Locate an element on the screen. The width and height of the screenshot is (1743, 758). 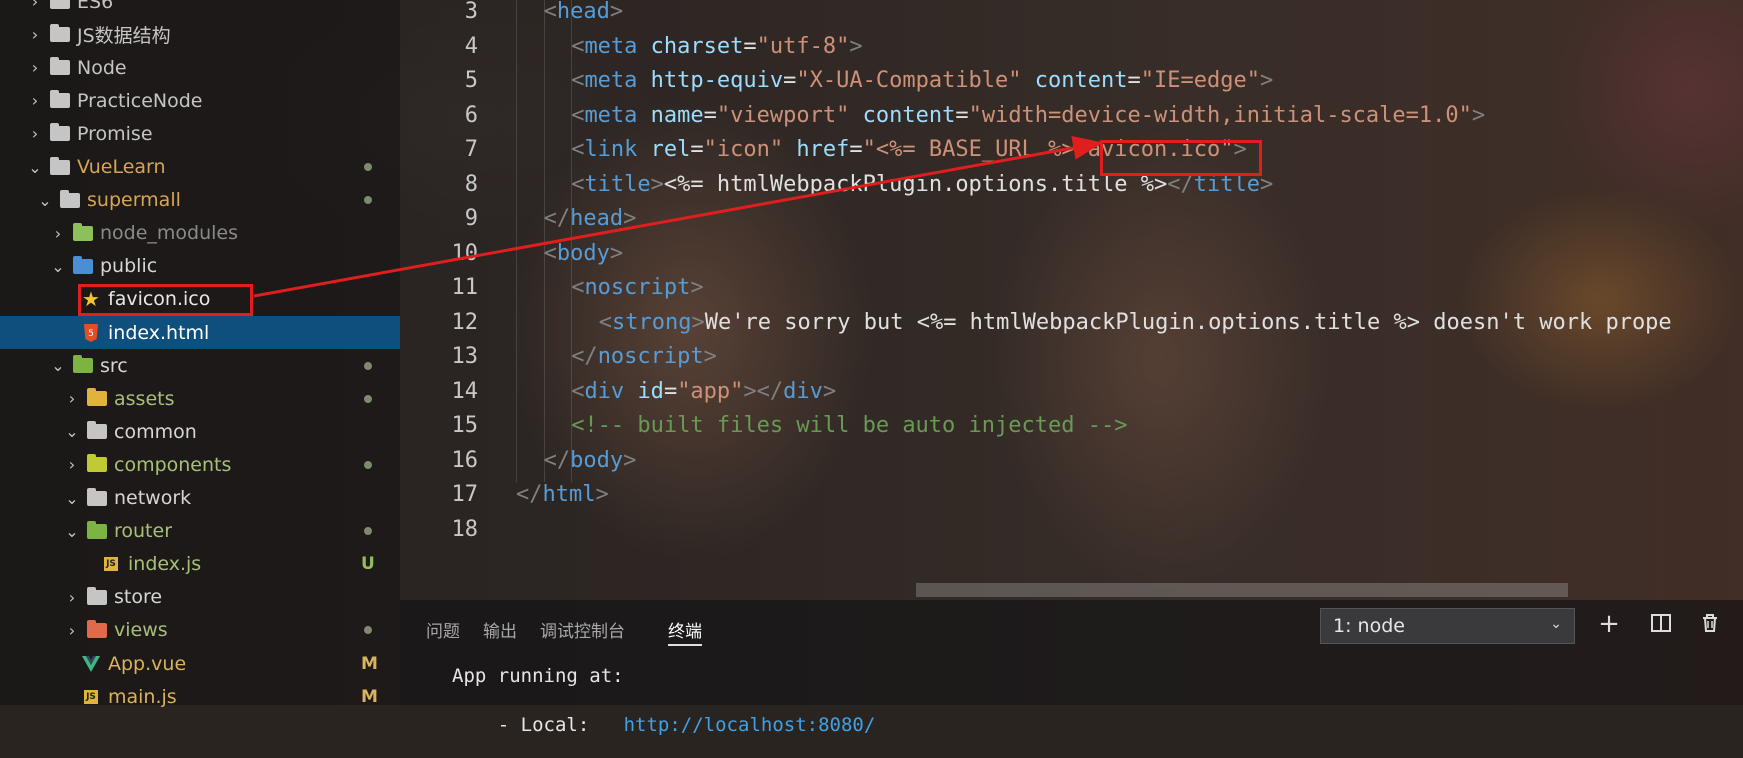
terminal-select-value: 1: node is located at coordinates (1369, 626).